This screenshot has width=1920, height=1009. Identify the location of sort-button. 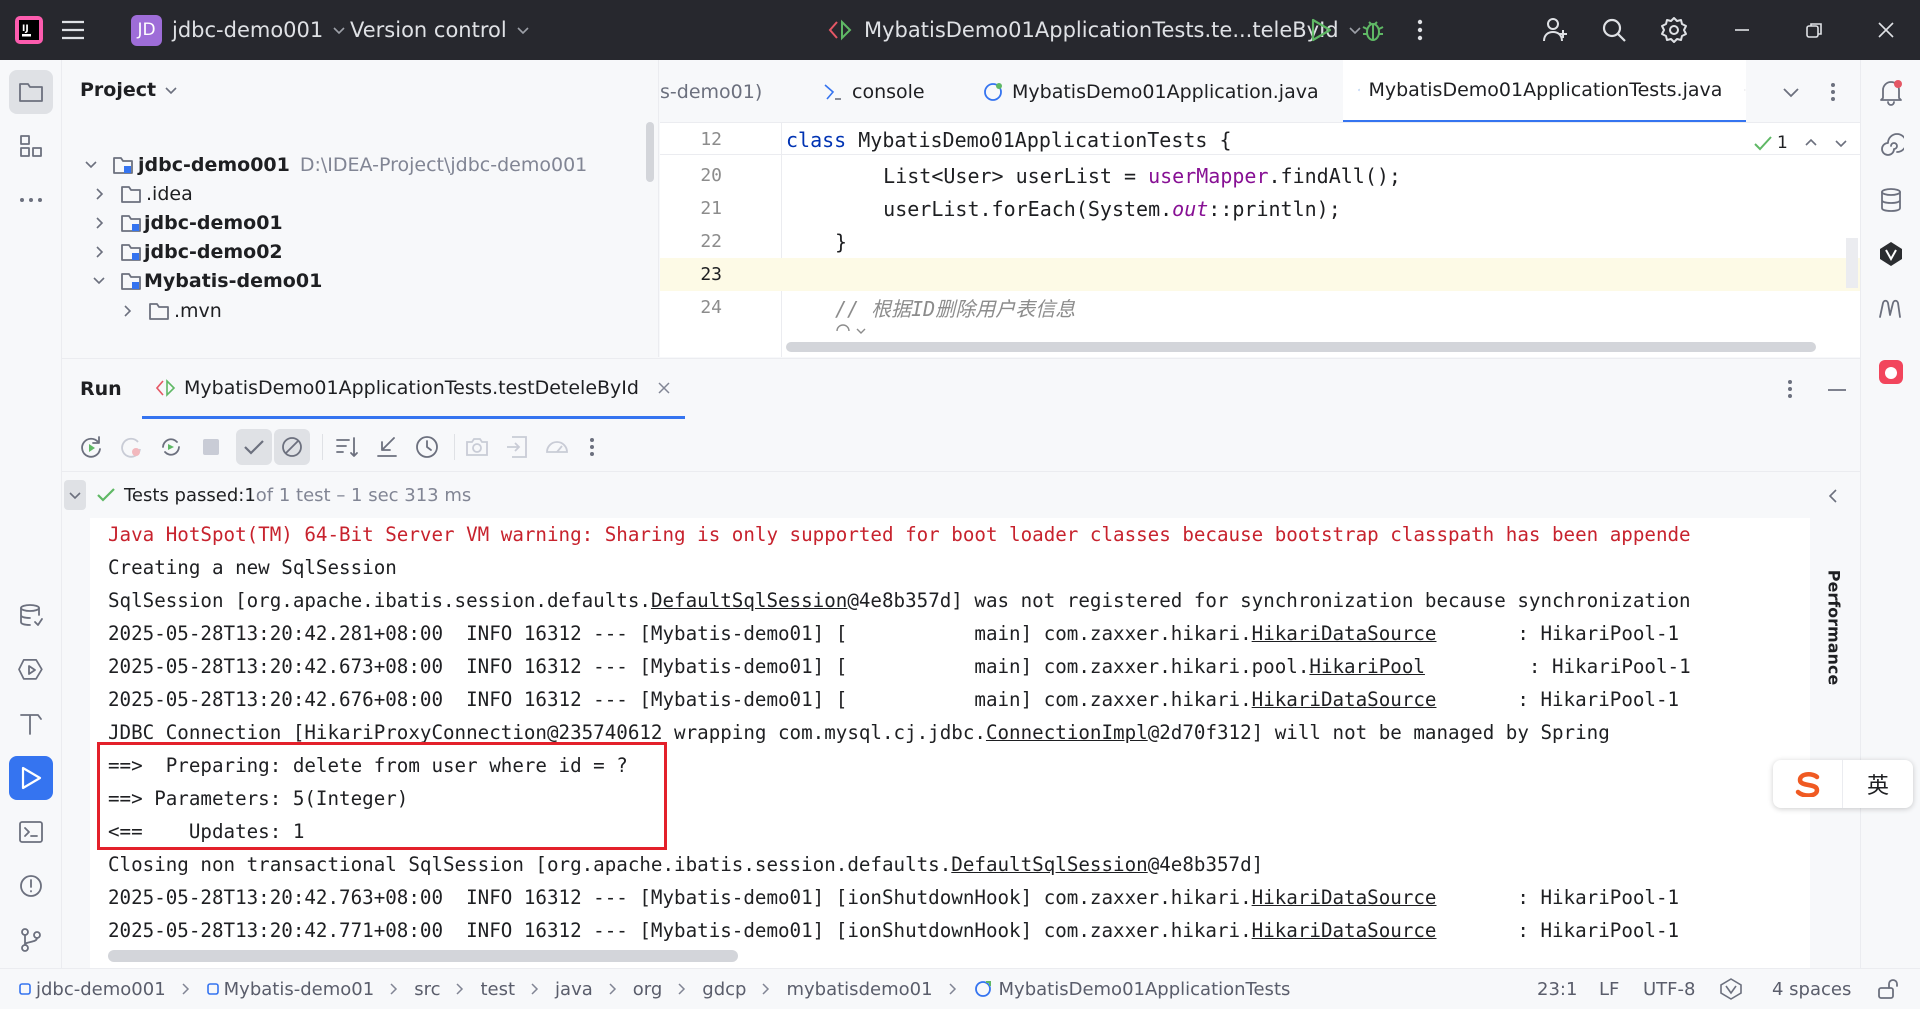
(347, 447).